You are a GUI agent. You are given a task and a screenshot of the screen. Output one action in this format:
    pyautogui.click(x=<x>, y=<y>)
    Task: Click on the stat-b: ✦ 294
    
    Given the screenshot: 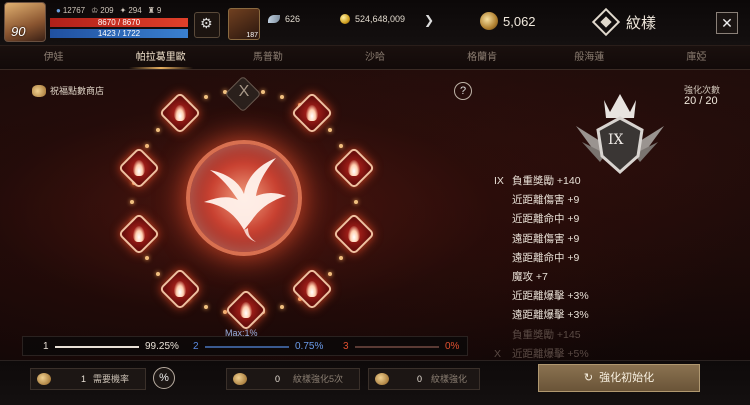 What is the action you would take?
    pyautogui.click(x=130, y=10)
    